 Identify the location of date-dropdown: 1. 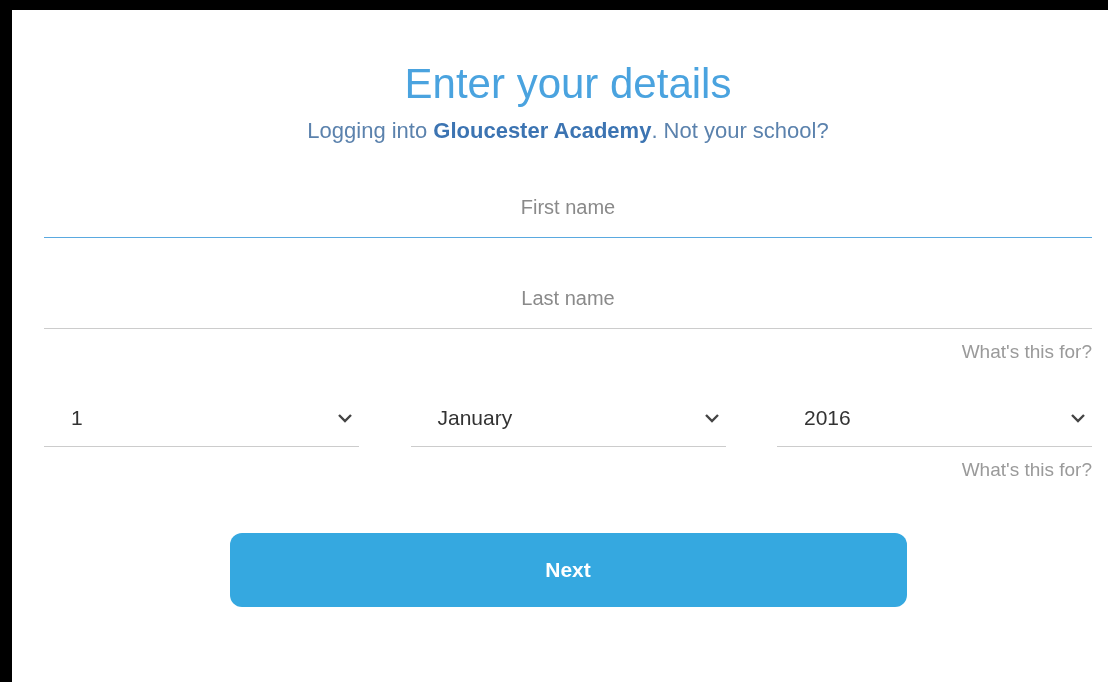
(201, 418).